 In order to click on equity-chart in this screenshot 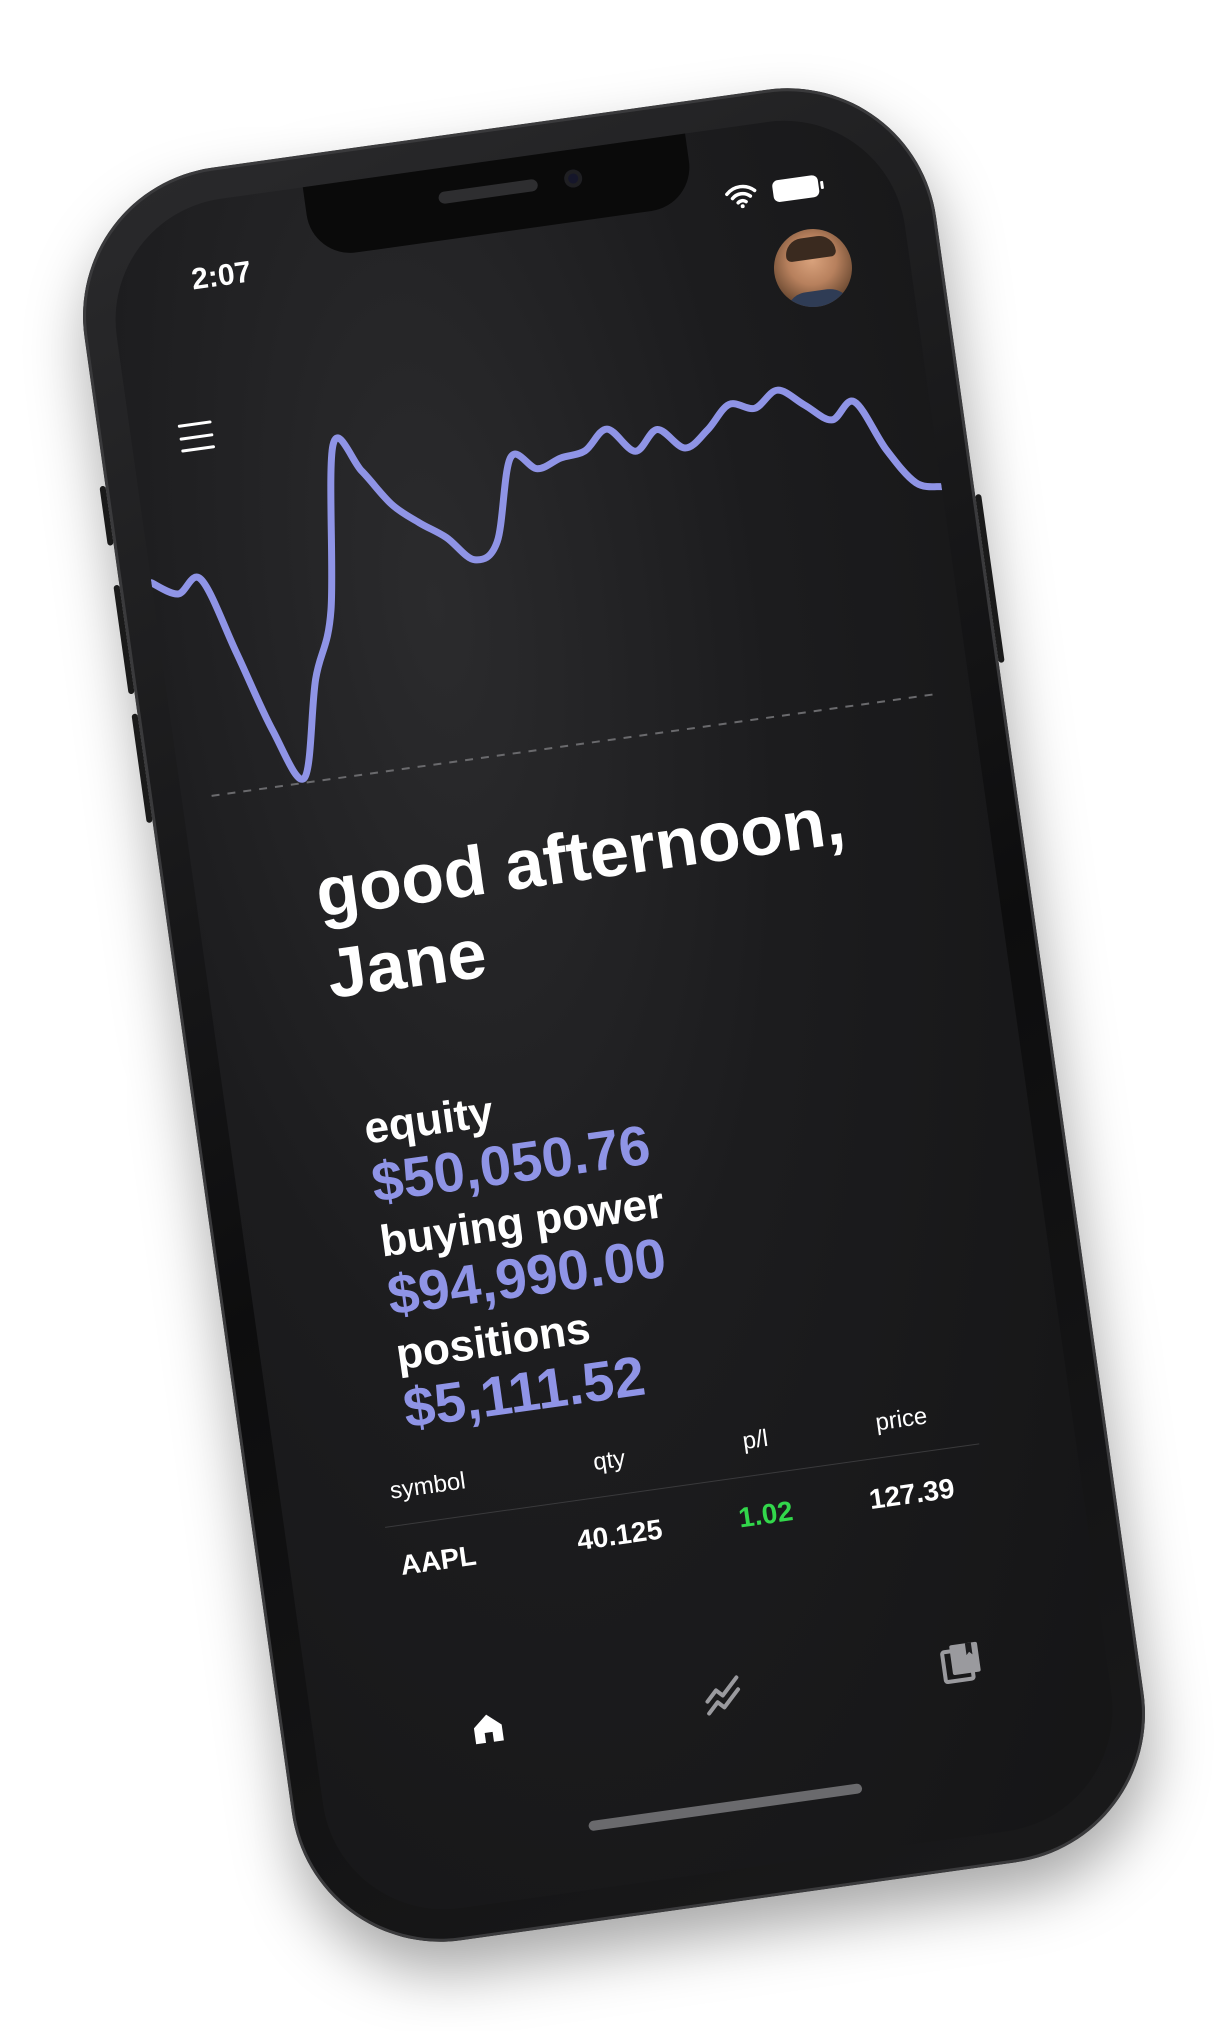, I will do `click(546, 591)`.